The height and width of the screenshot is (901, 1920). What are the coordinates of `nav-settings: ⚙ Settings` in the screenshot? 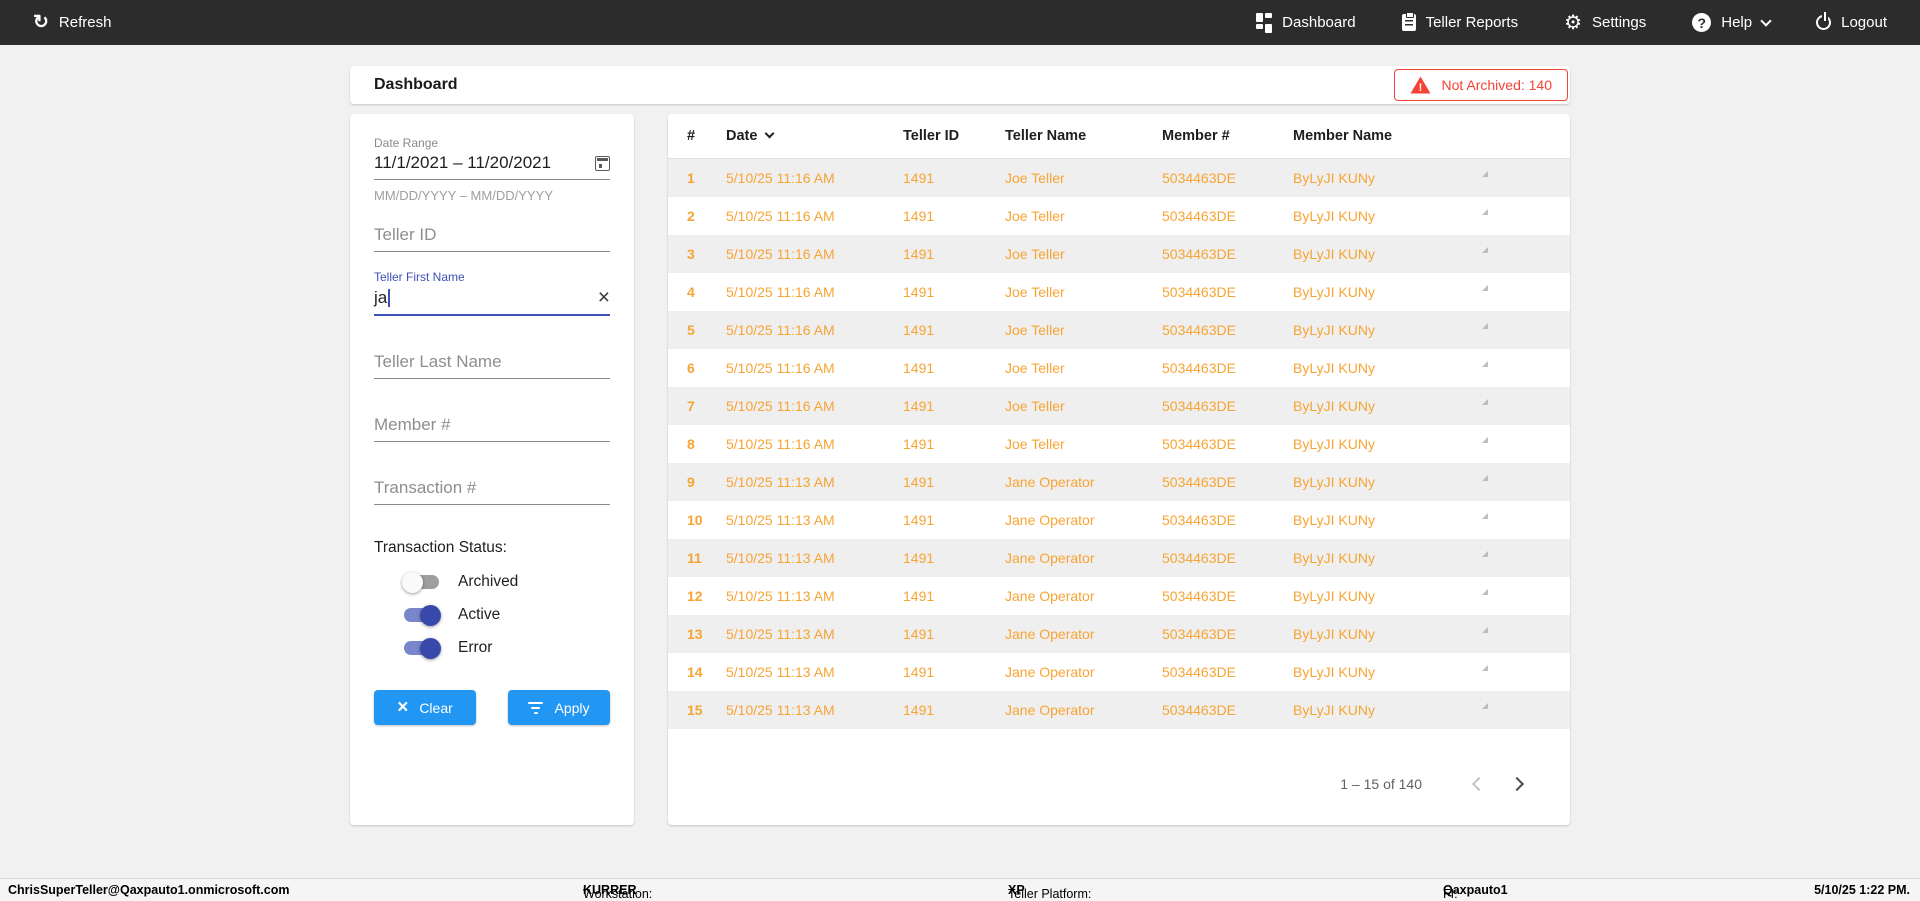 It's located at (1605, 23).